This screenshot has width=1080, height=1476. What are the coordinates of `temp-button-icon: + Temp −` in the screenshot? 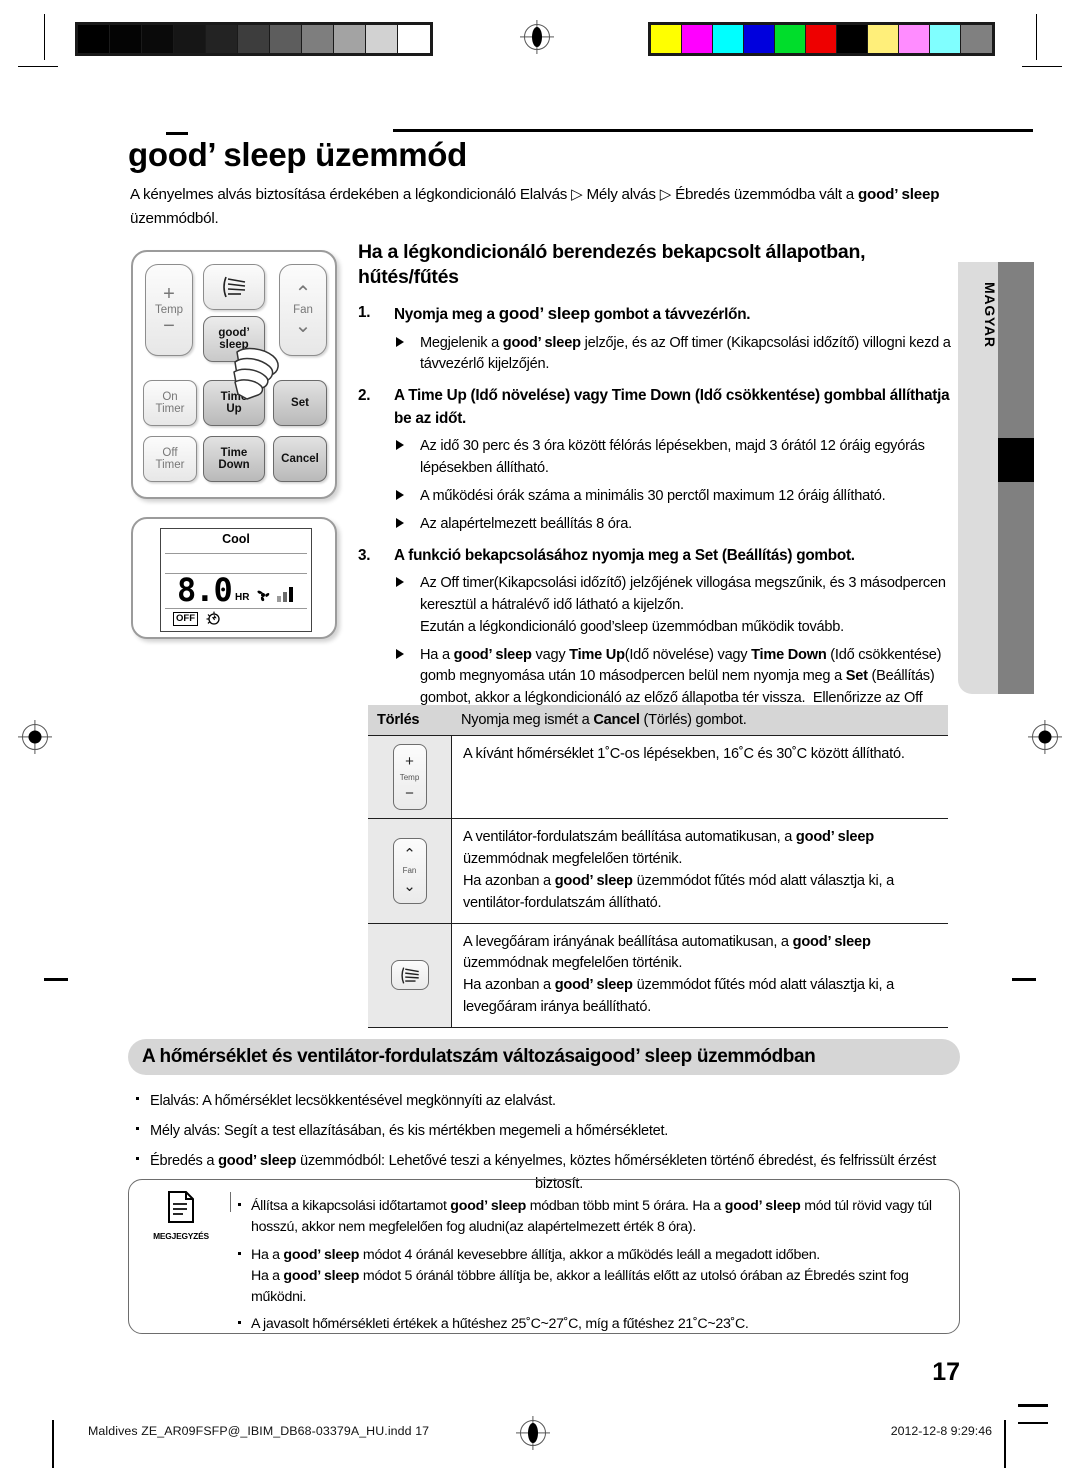 It's located at (409, 777).